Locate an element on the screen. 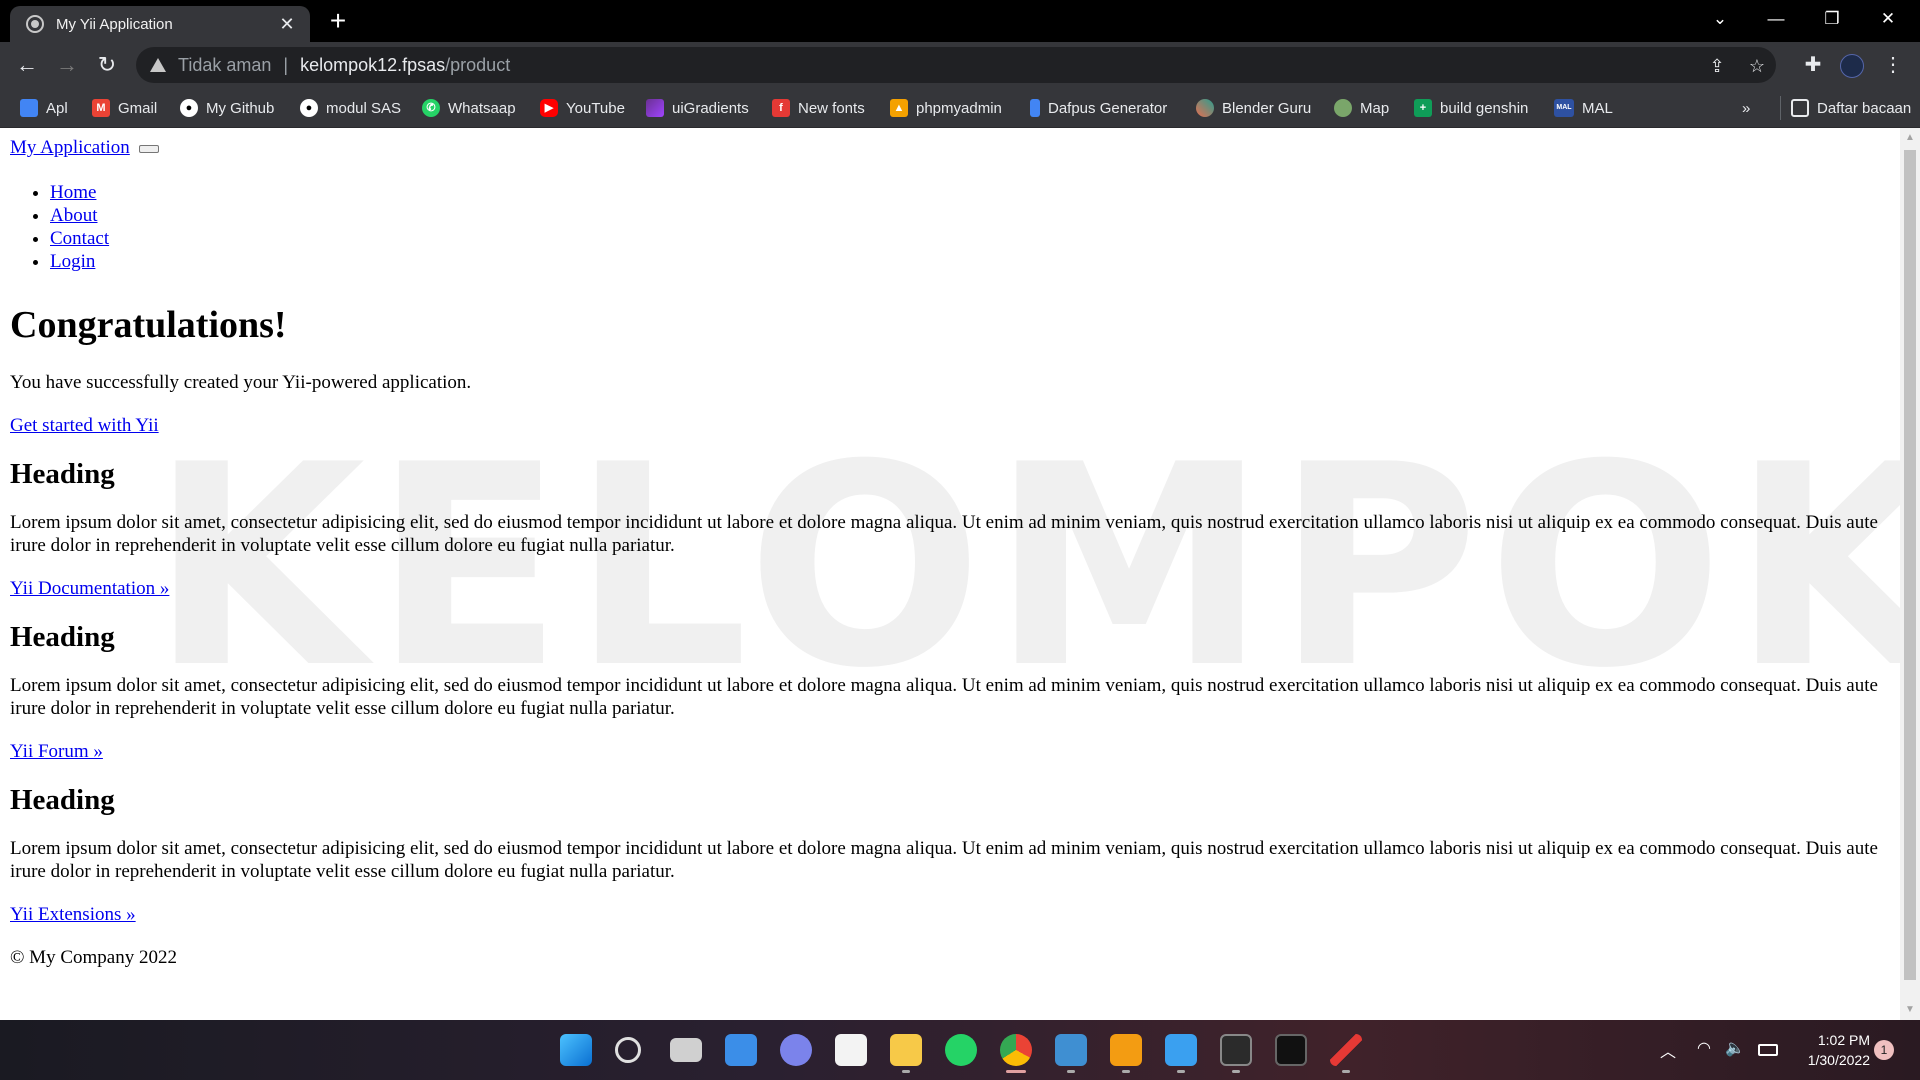  teams-chat-icon is located at coordinates (796, 1050).